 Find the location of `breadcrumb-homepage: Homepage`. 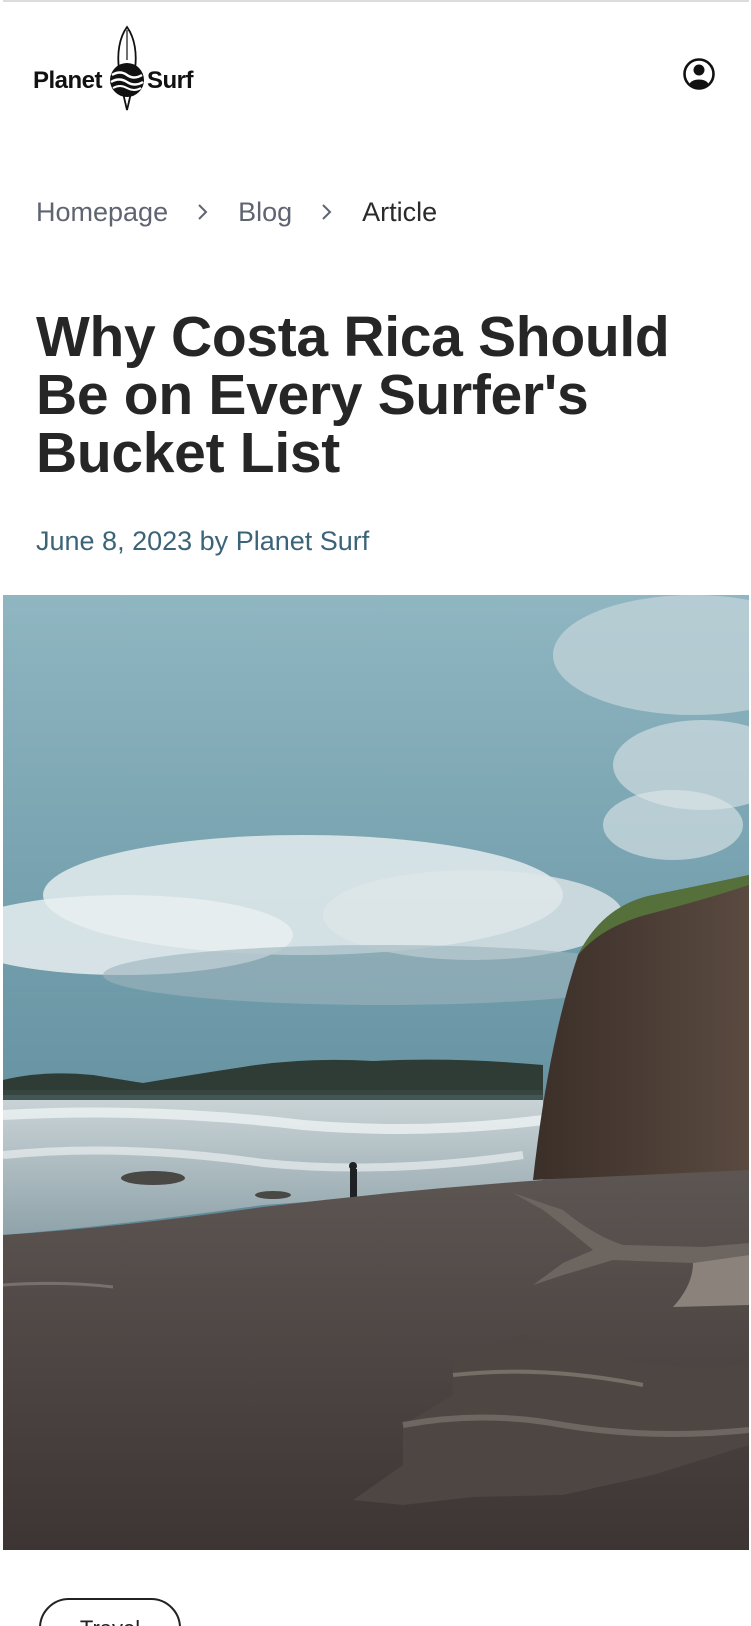

breadcrumb-homepage: Homepage is located at coordinates (102, 212).